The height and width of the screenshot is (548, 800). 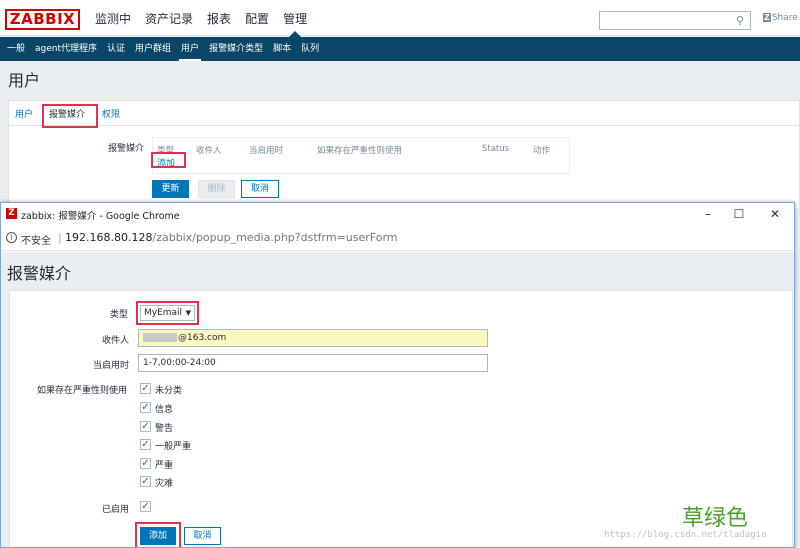 I want to click on share-link: Z Share, so click(x=780, y=18).